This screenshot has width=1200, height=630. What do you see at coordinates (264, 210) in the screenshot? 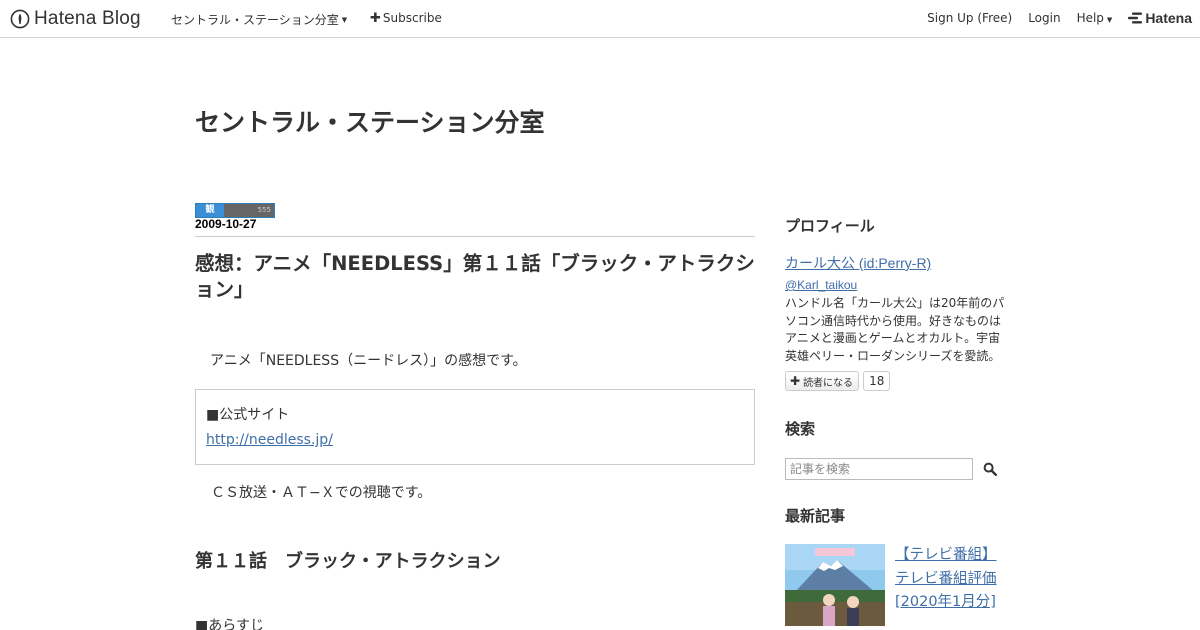
I see `badge-right: 555` at bounding box center [264, 210].